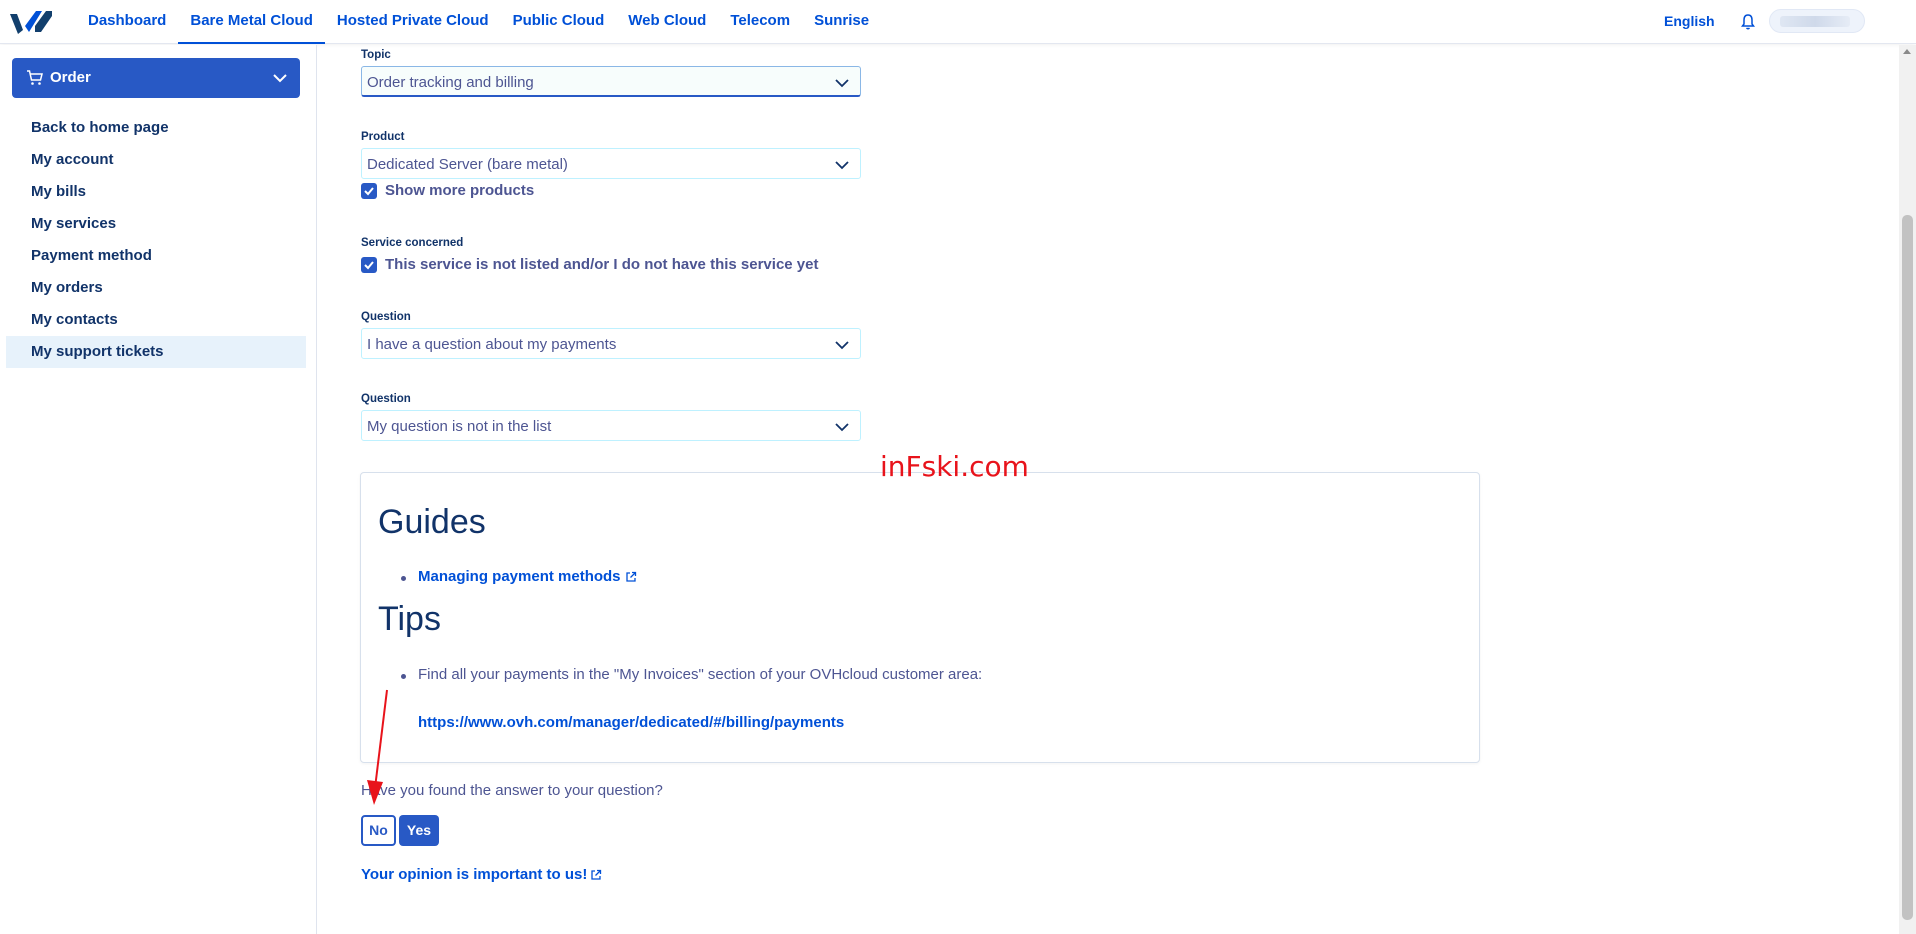 This screenshot has width=1916, height=934. Describe the element at coordinates (156, 224) in the screenshot. I see `sidebar-item-my-services: My services` at that location.